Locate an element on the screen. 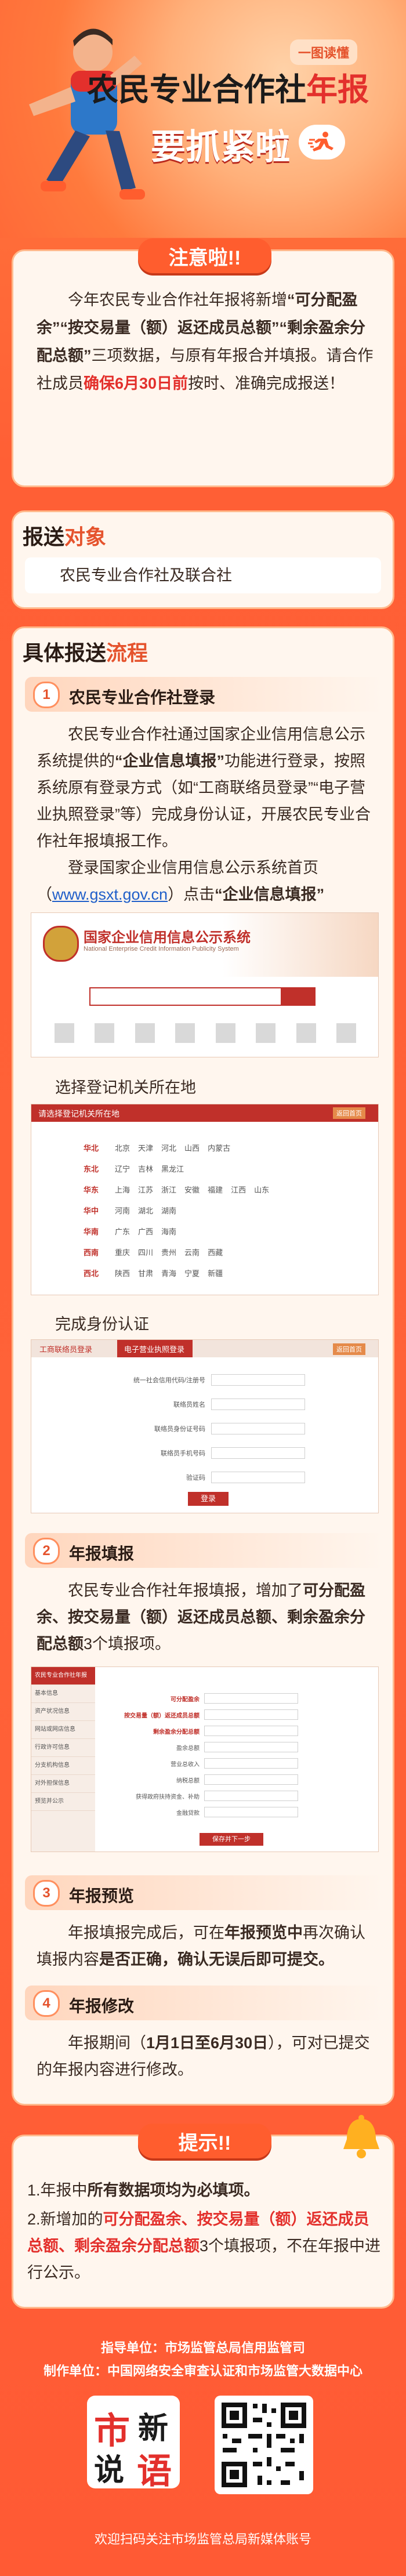 The width and height of the screenshot is (406, 2576). region-option: 吉林 is located at coordinates (145, 1169).